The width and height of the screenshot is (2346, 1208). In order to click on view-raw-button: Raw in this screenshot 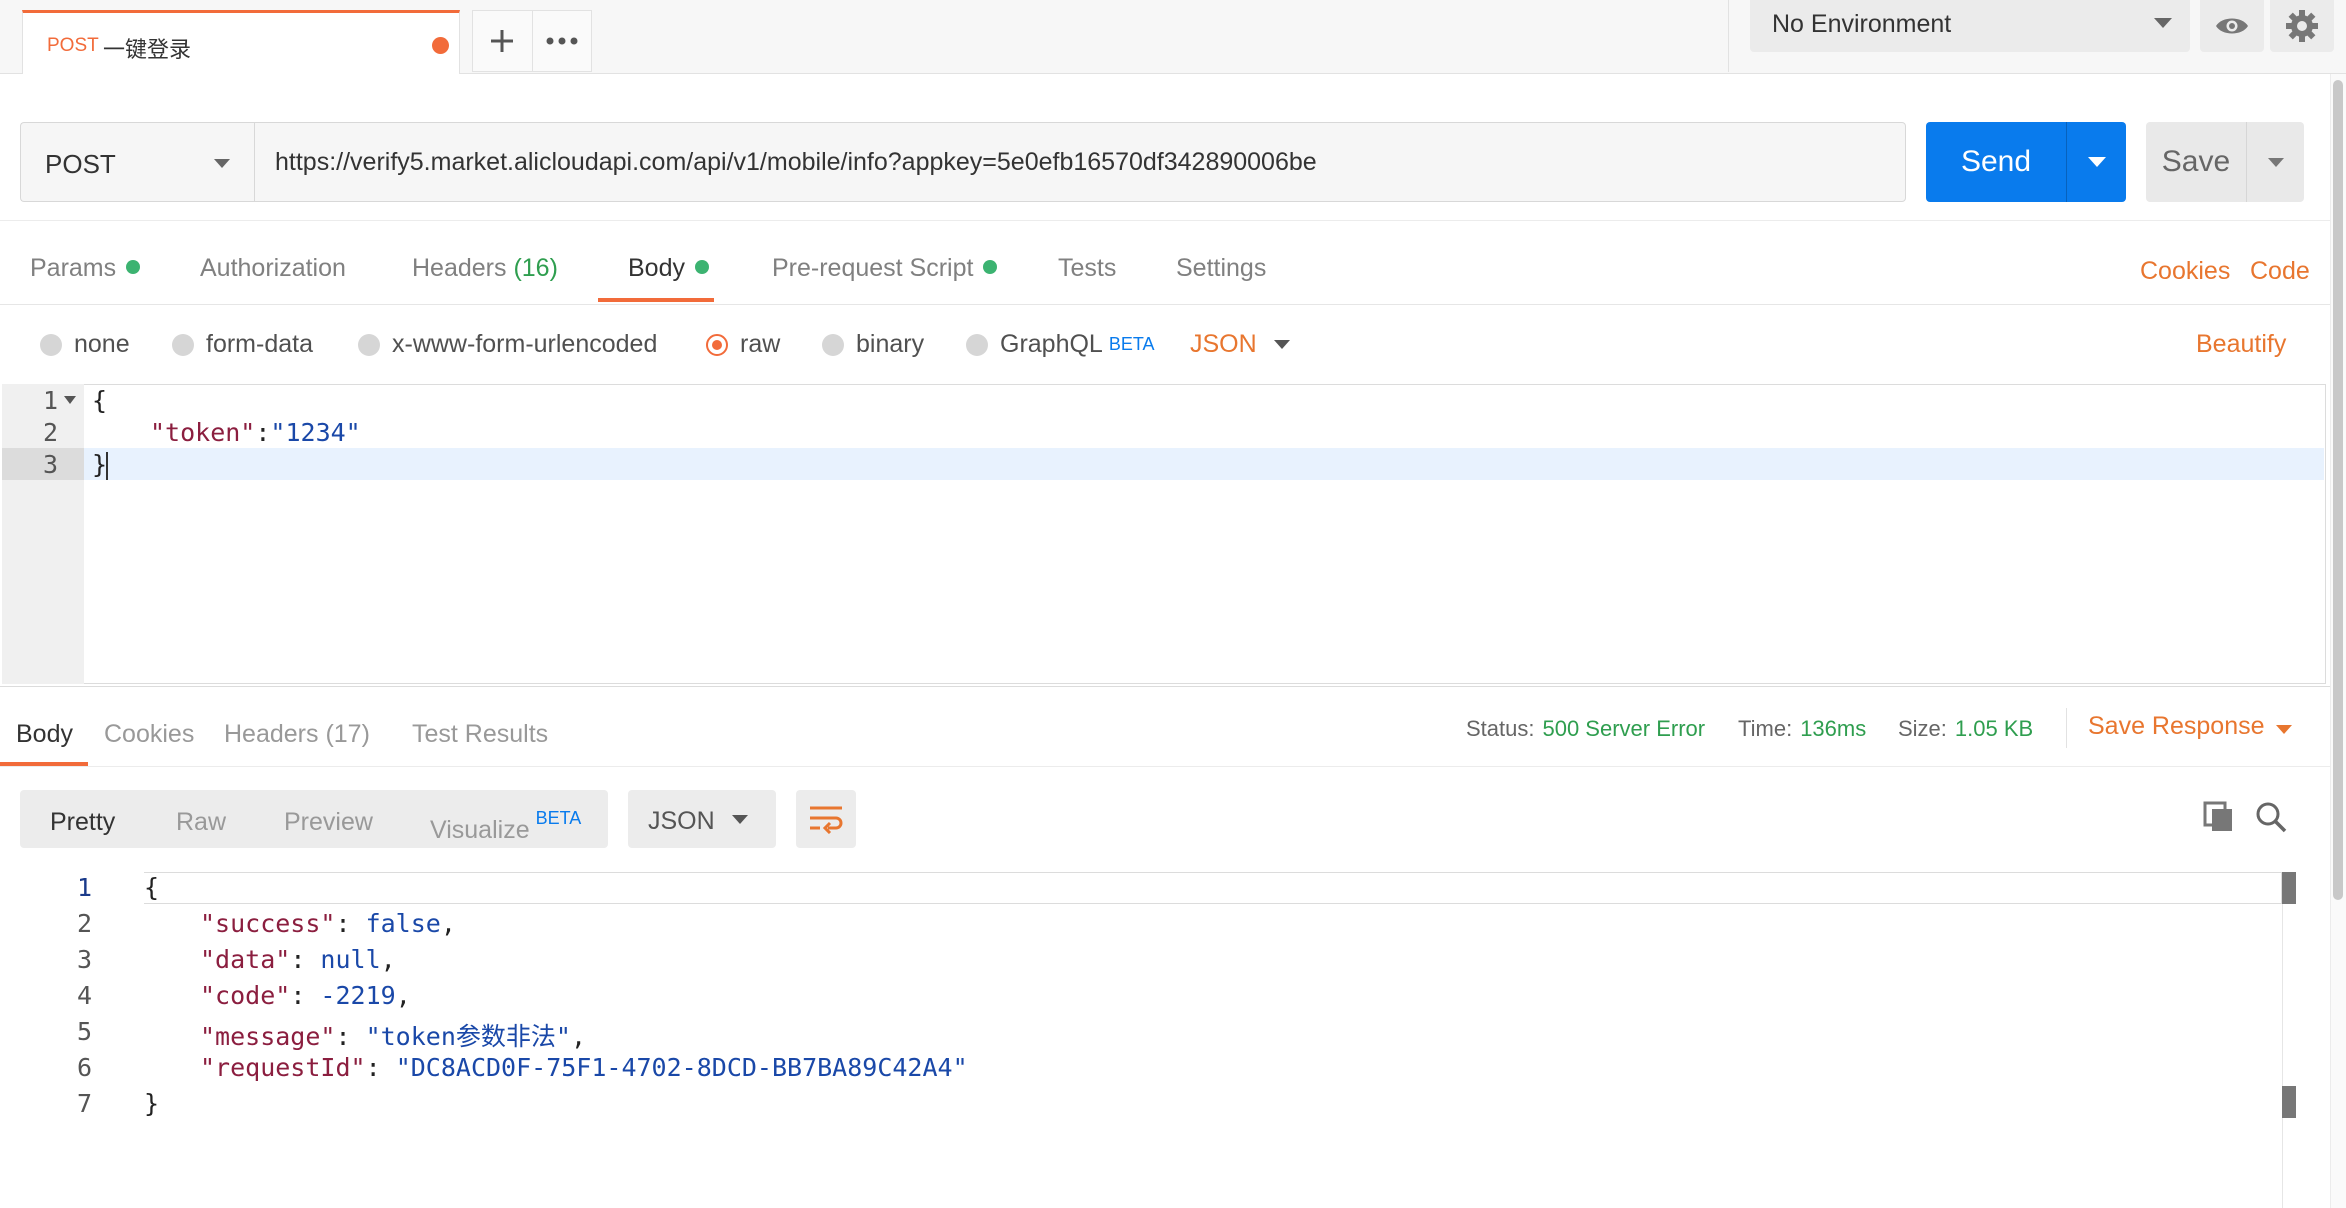, I will do `click(201, 822)`.